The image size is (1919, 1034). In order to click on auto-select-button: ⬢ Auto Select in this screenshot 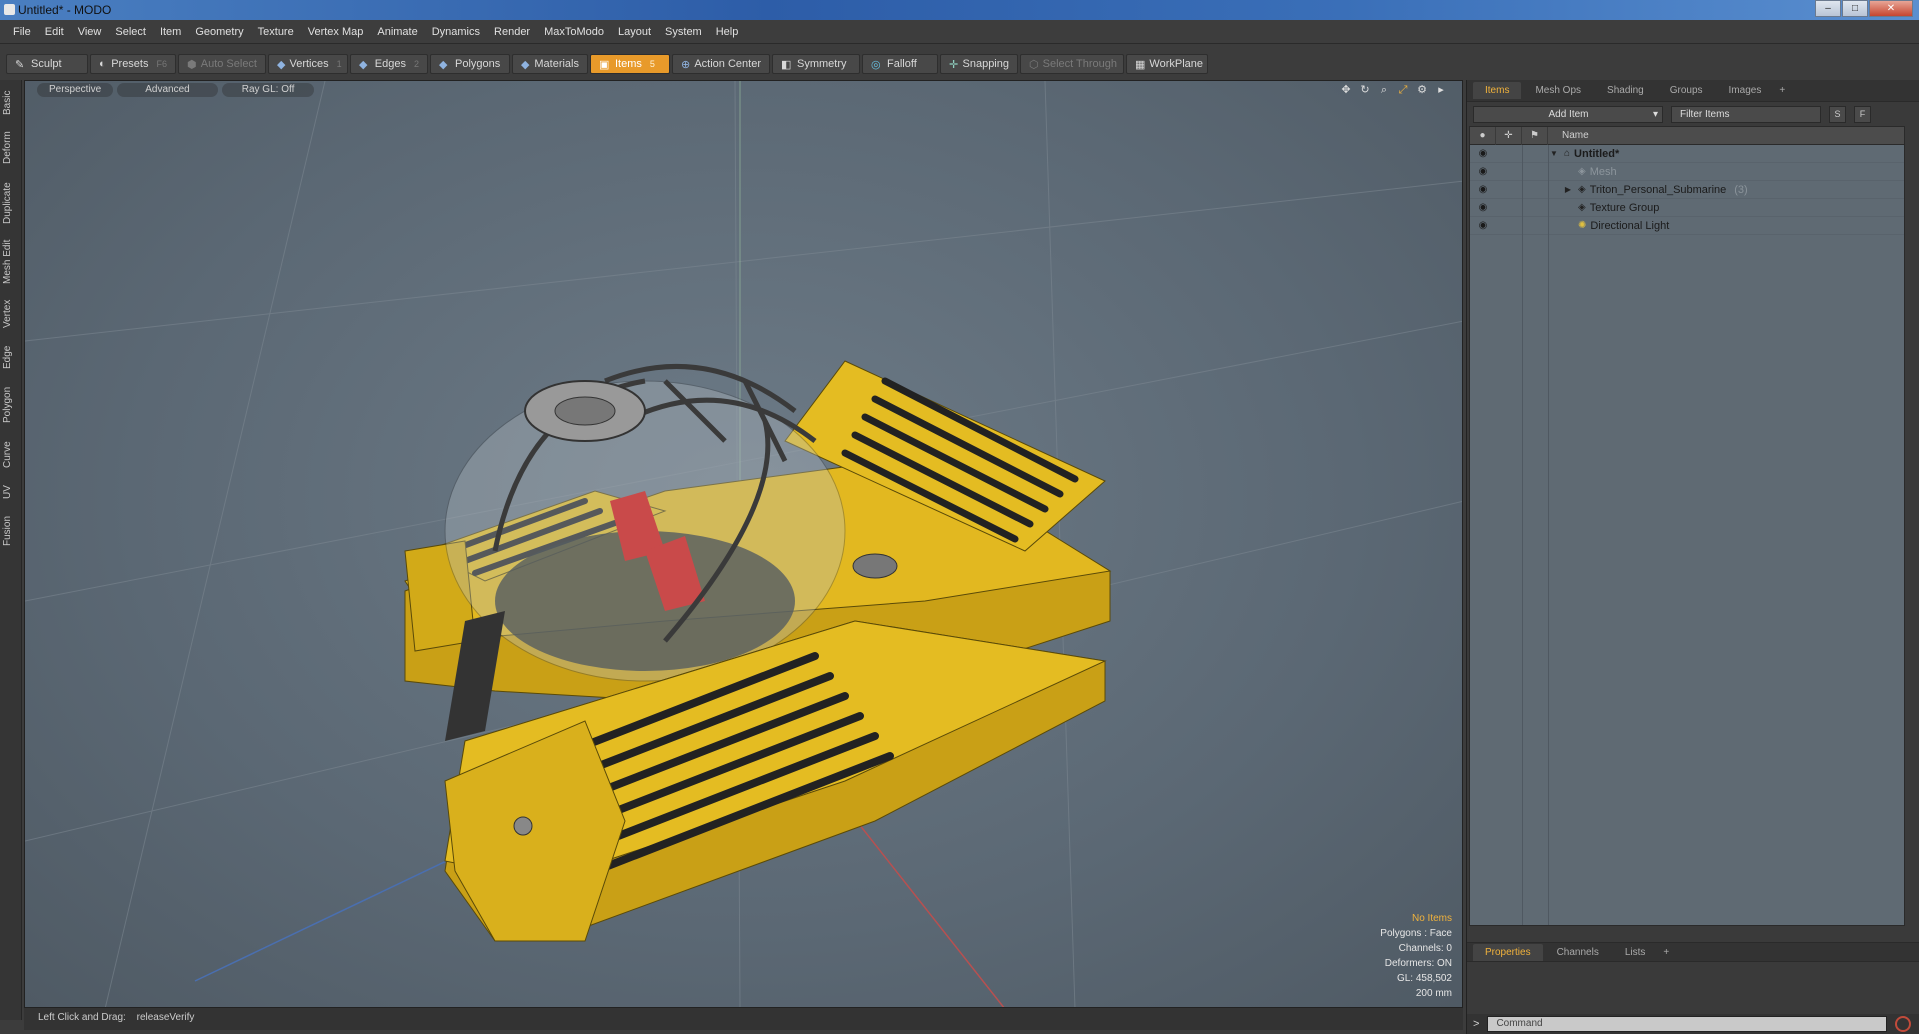, I will do `click(222, 64)`.